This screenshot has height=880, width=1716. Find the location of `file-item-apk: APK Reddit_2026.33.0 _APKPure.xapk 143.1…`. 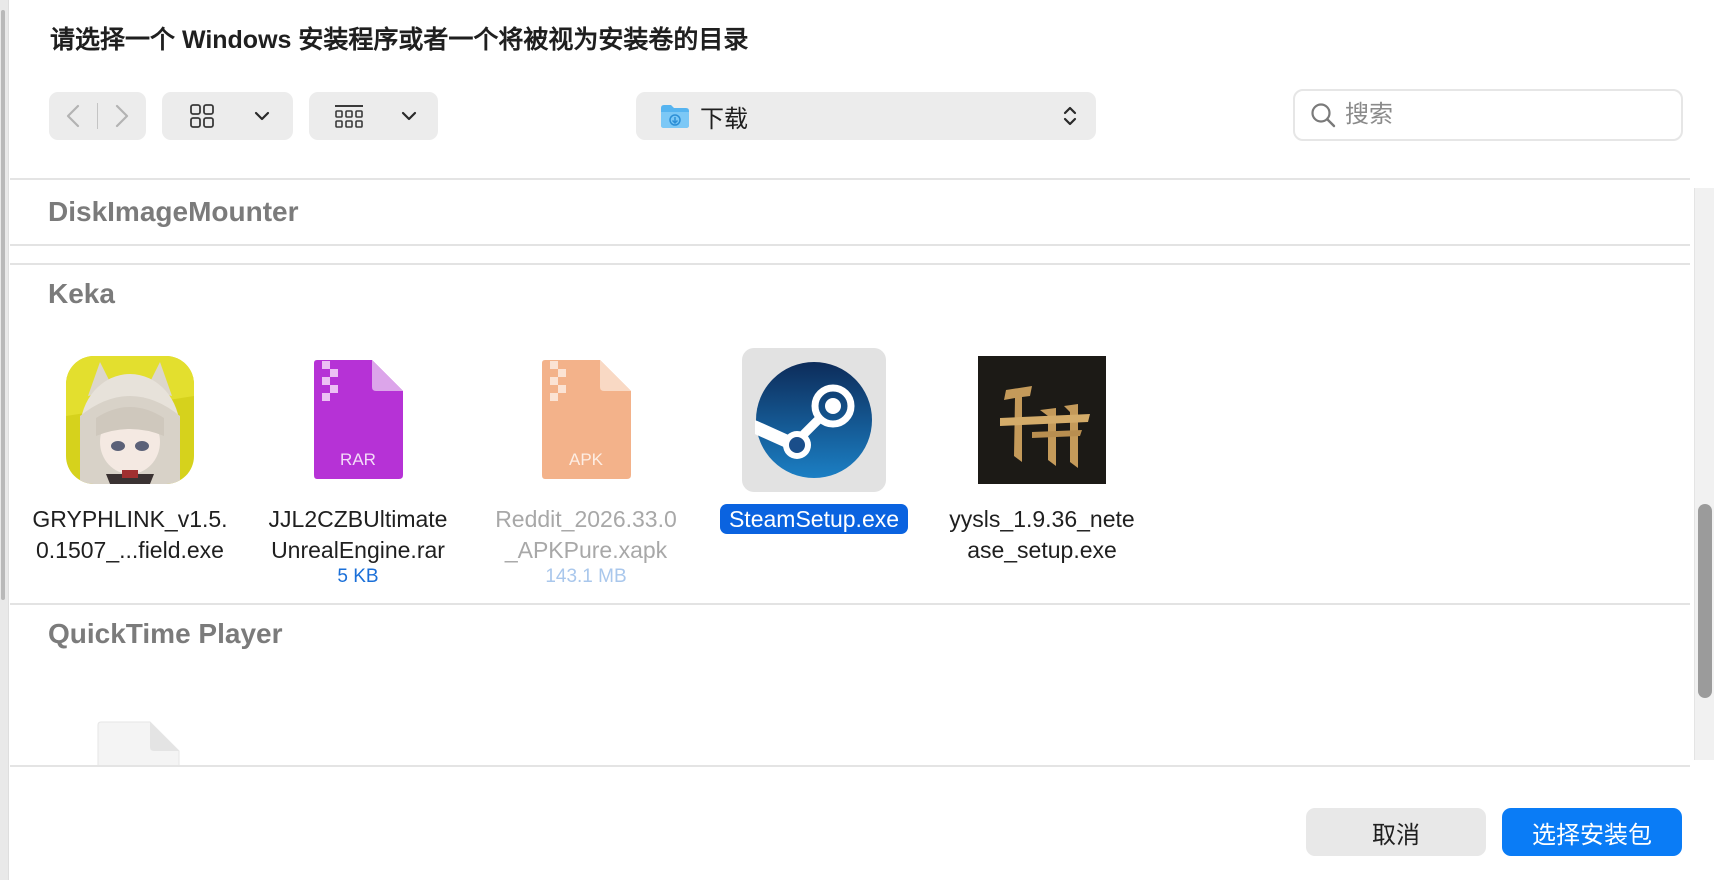

file-item-apk: APK Reddit_2026.33.0 _APKPure.xapk 143.1… is located at coordinates (586, 468).